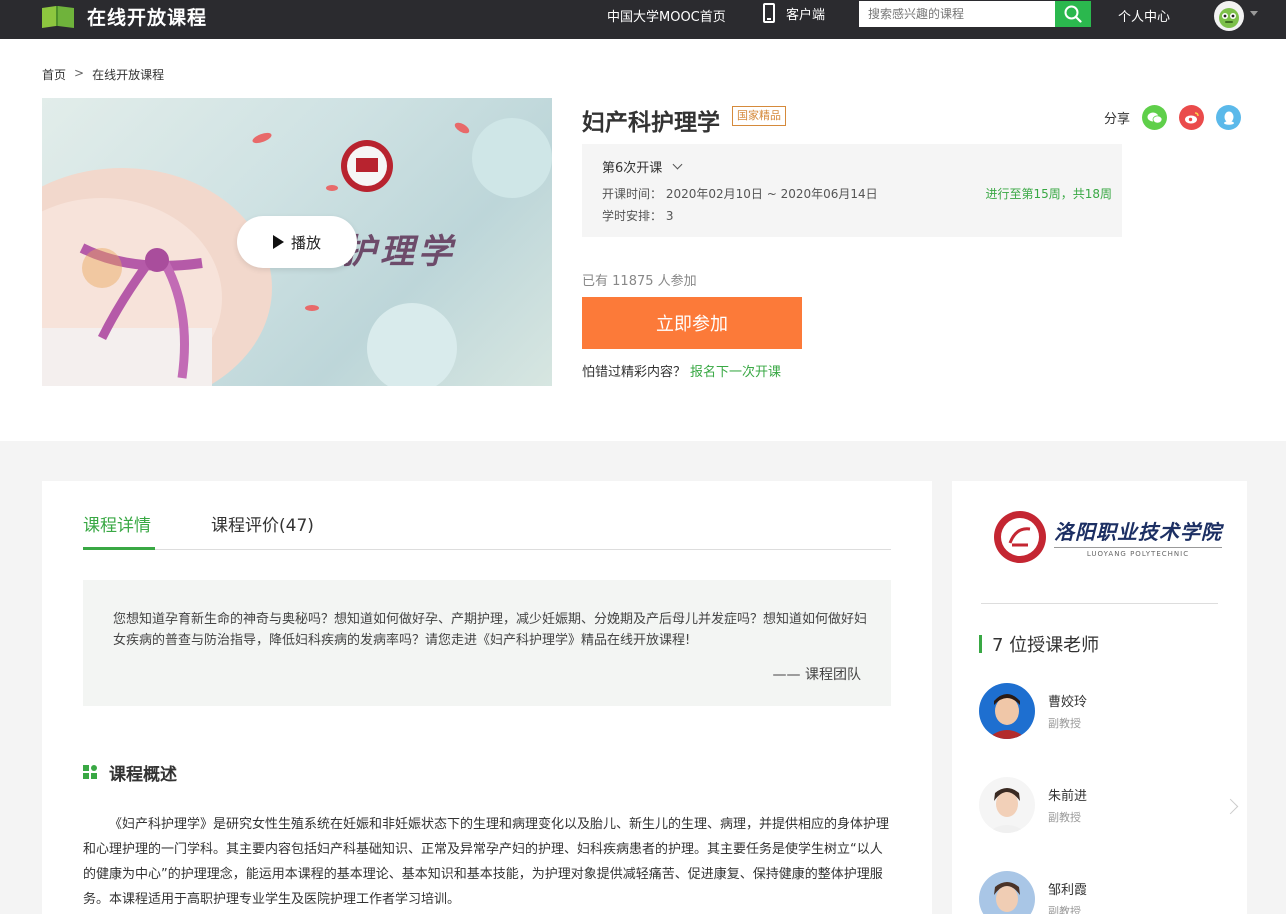  What do you see at coordinates (651, 123) in the screenshot?
I see `course-title: 妇产科护理学` at bounding box center [651, 123].